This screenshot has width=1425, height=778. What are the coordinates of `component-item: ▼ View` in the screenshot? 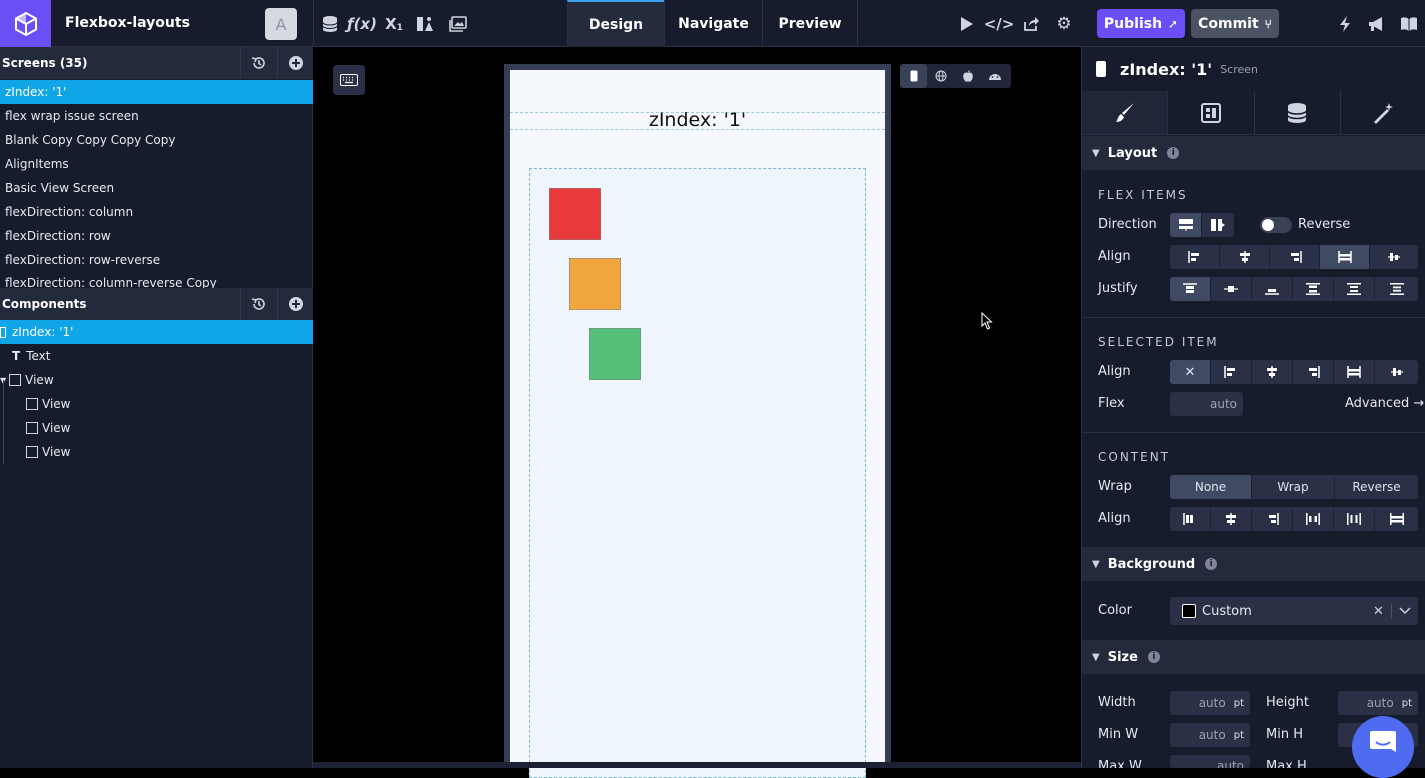 It's located at (156, 380).